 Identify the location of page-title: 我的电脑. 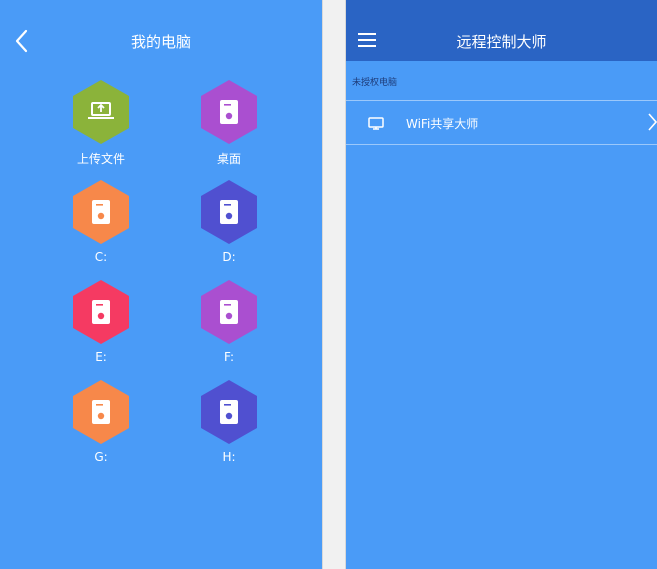
(160, 42).